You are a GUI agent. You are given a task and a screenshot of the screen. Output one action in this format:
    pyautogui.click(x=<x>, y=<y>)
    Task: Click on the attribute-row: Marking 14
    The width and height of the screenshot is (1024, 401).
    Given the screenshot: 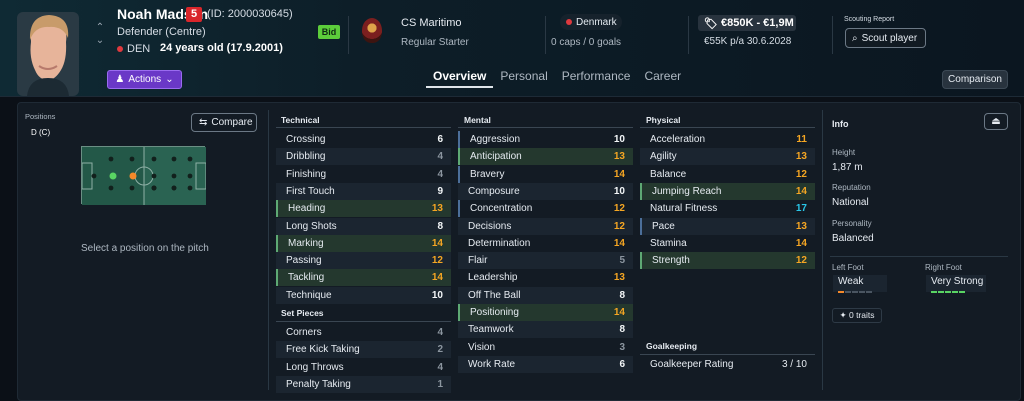 What is the action you would take?
    pyautogui.click(x=363, y=243)
    